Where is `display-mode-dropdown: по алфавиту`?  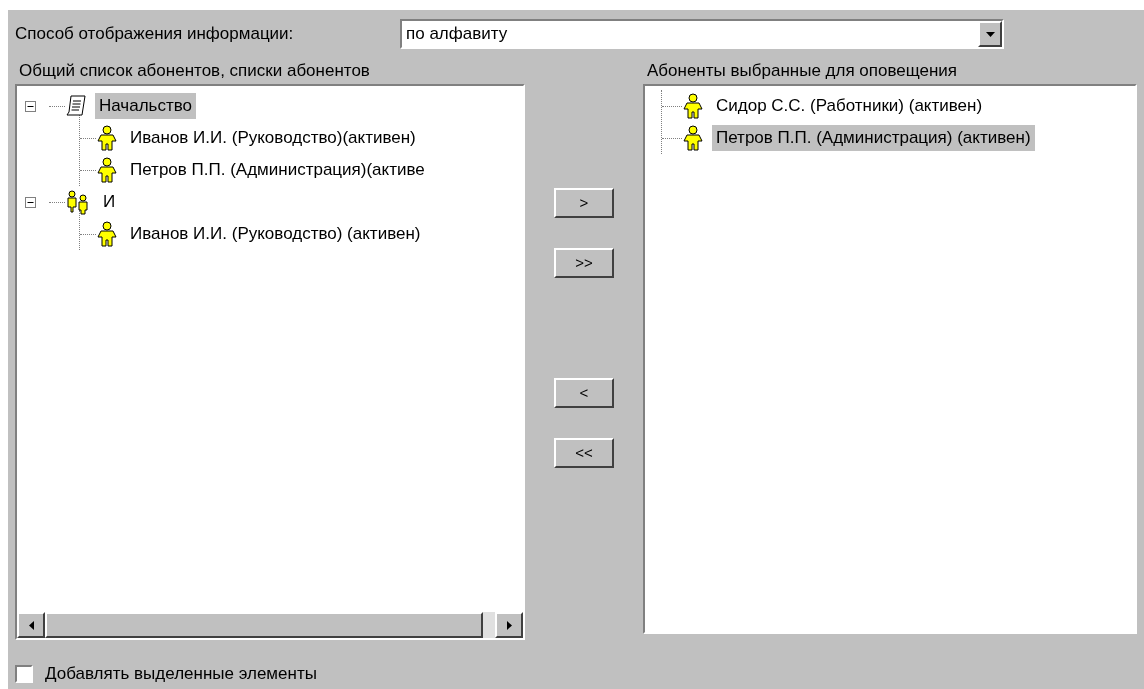 display-mode-dropdown: по алфавиту is located at coordinates (702, 34).